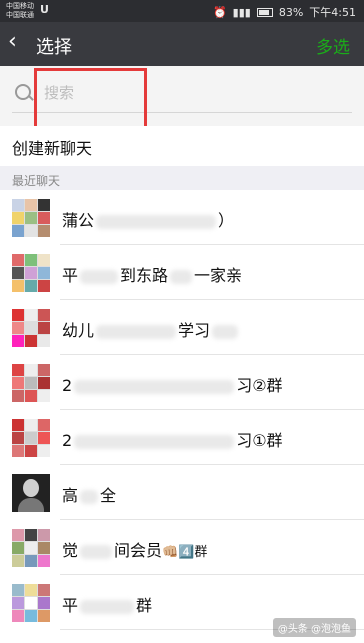 The image size is (364, 643). I want to click on status-right: ⏰ ▮▮▮ 83% 下午4:51, so click(284, 12).